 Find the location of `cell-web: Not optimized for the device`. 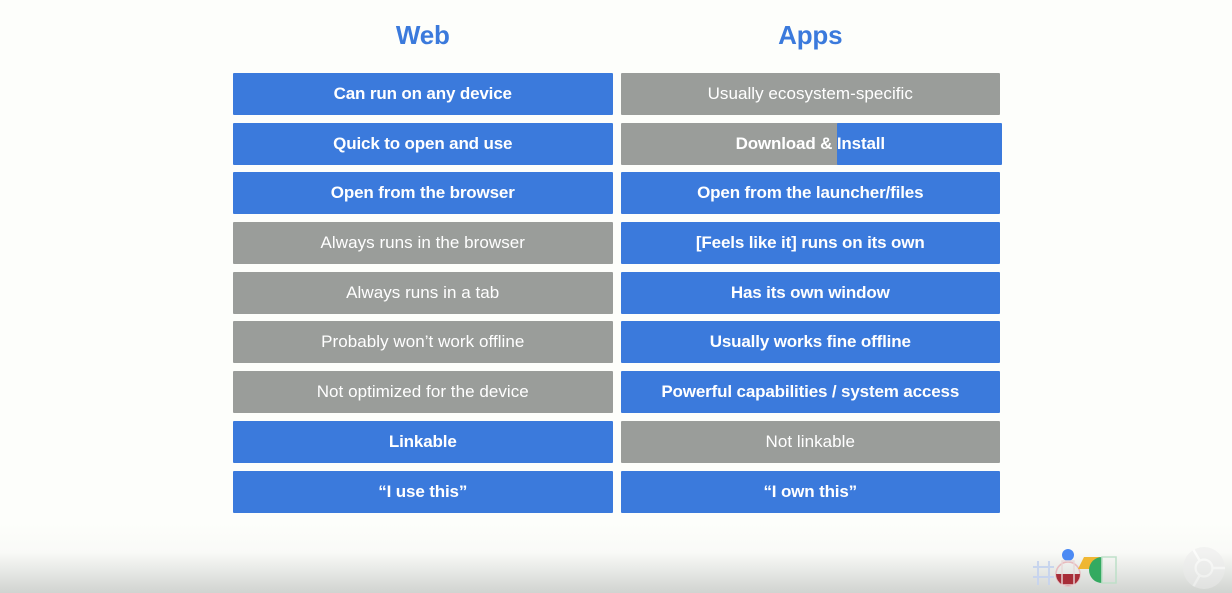

cell-web: Not optimized for the device is located at coordinates (423, 392).